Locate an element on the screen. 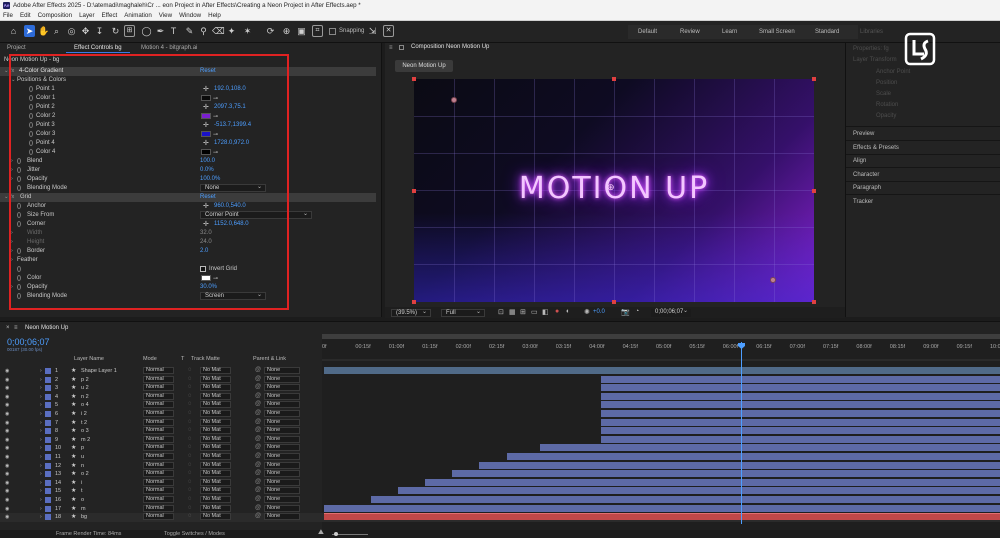  layer-name: i 2 is located at coordinates (84, 414).